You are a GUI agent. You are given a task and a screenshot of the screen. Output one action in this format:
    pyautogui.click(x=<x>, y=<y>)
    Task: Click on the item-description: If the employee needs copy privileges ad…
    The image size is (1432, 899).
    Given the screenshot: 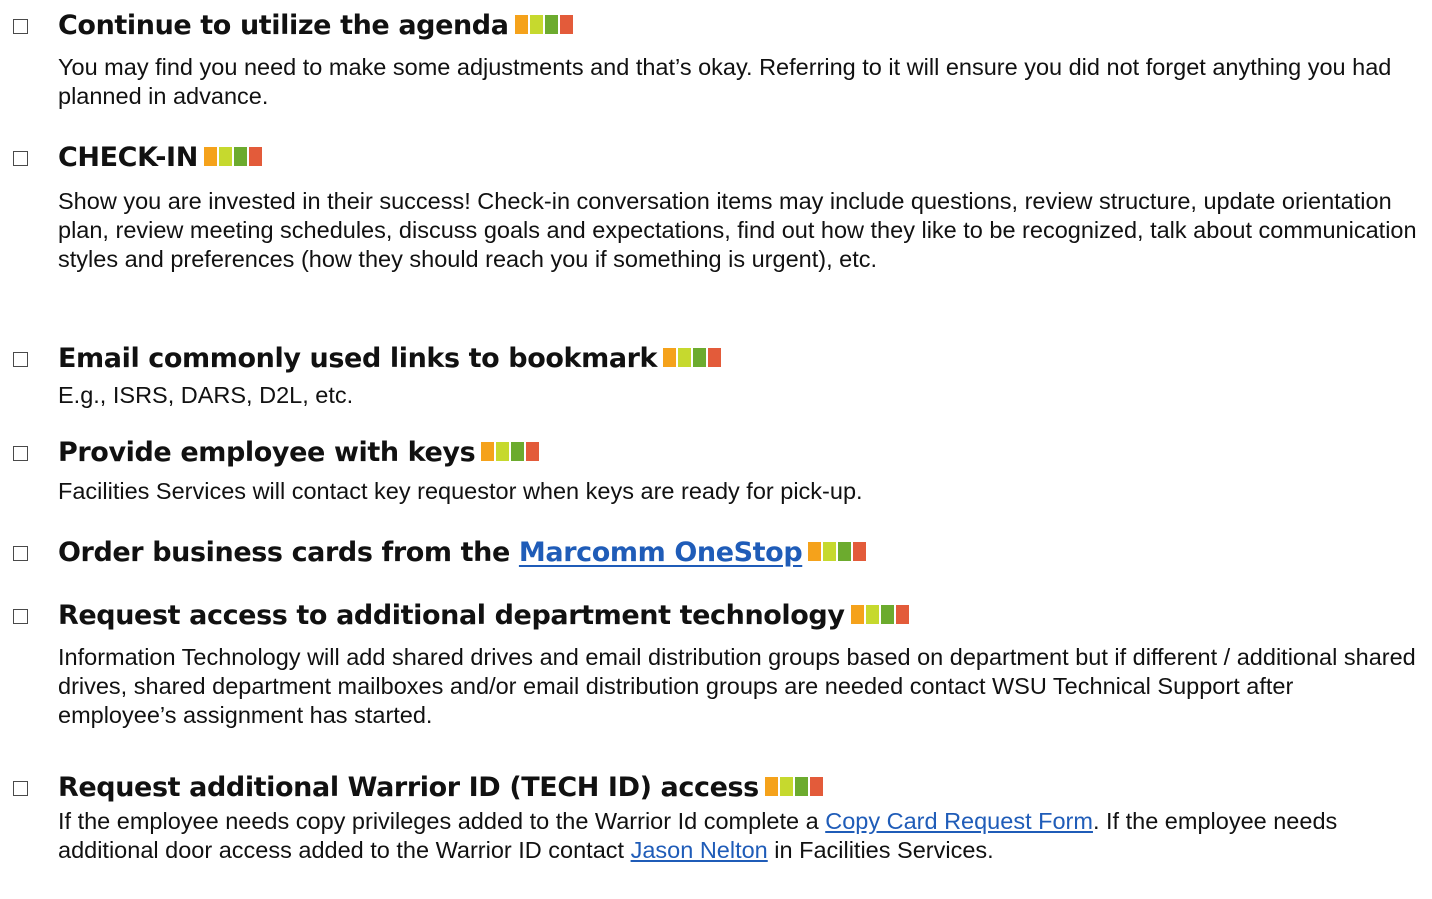 What is the action you would take?
    pyautogui.click(x=738, y=836)
    